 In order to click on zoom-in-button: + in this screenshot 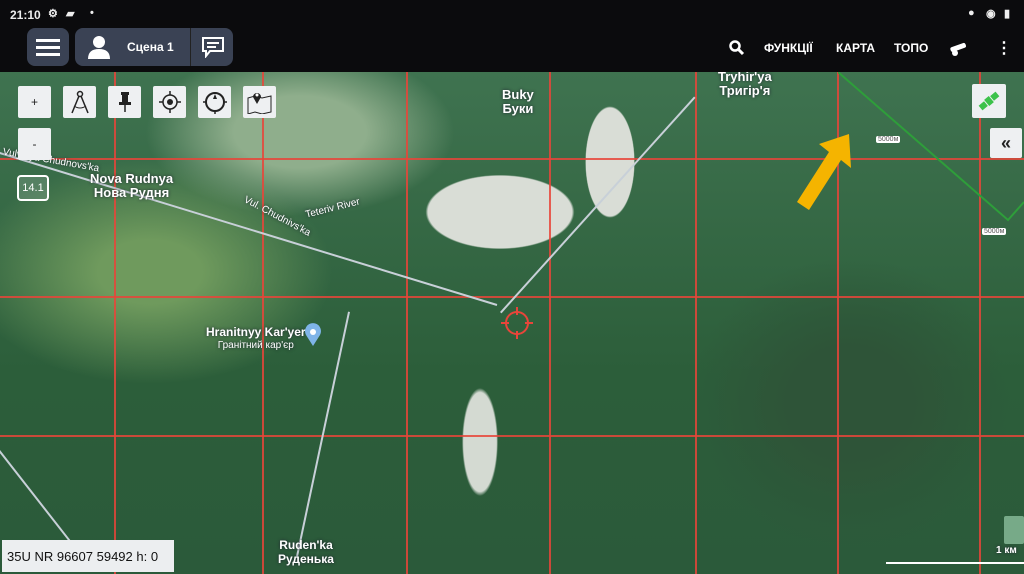, I will do `click(34, 102)`.